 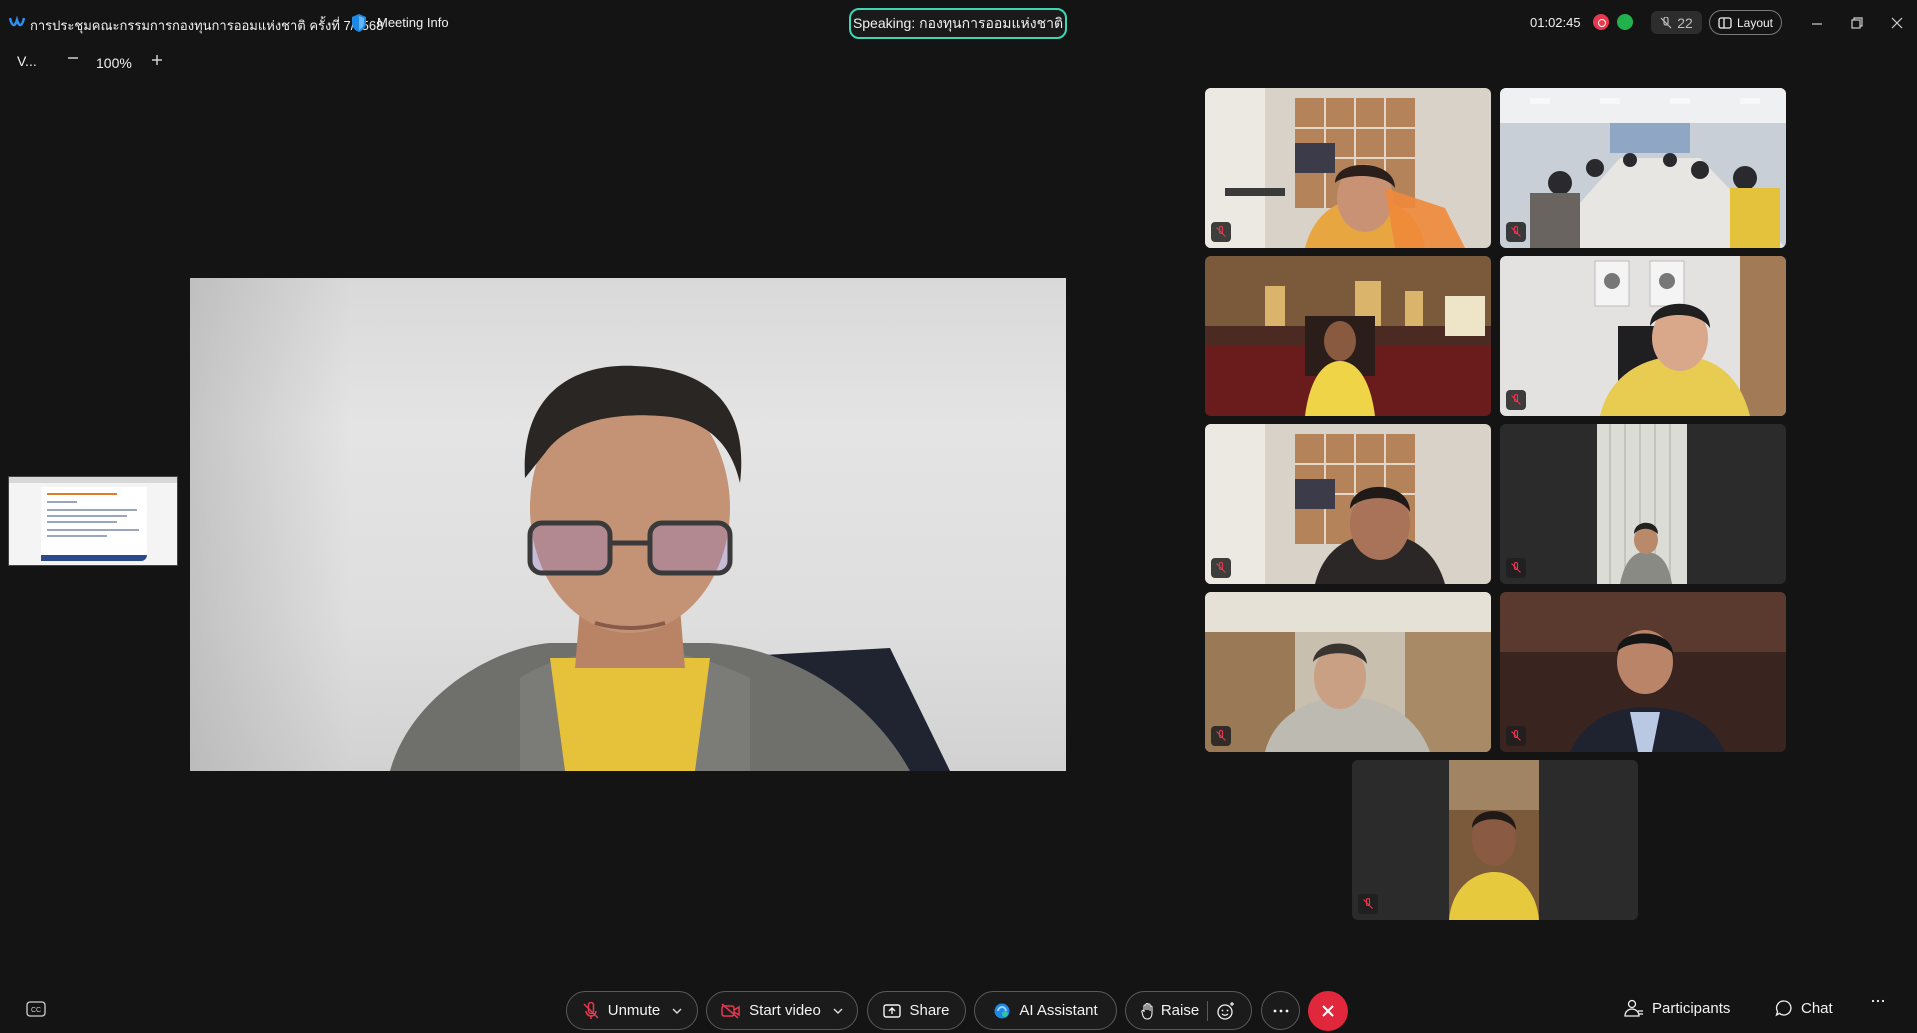 I want to click on ai-assistant-button: AI Assistant, so click(x=1045, y=1010).